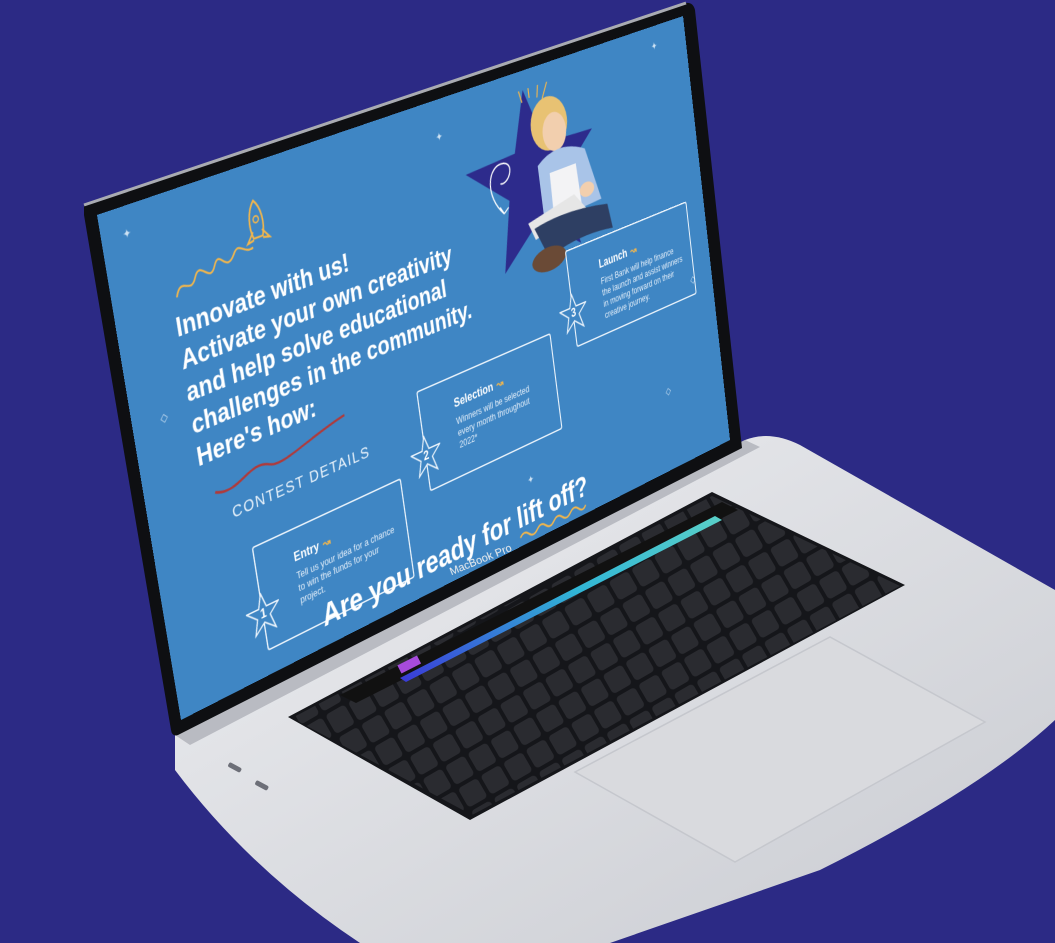  I want to click on step-number: 1, so click(263, 613).